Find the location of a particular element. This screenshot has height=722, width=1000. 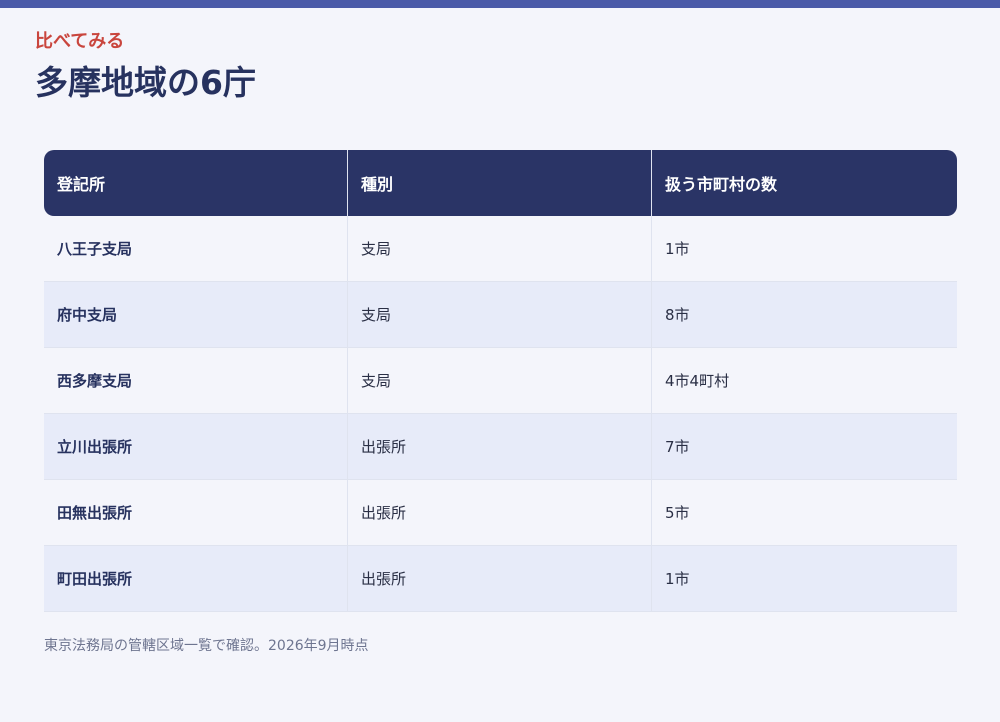

table-row: 西多摩支局 支局 4市4町村 is located at coordinates (500, 381).